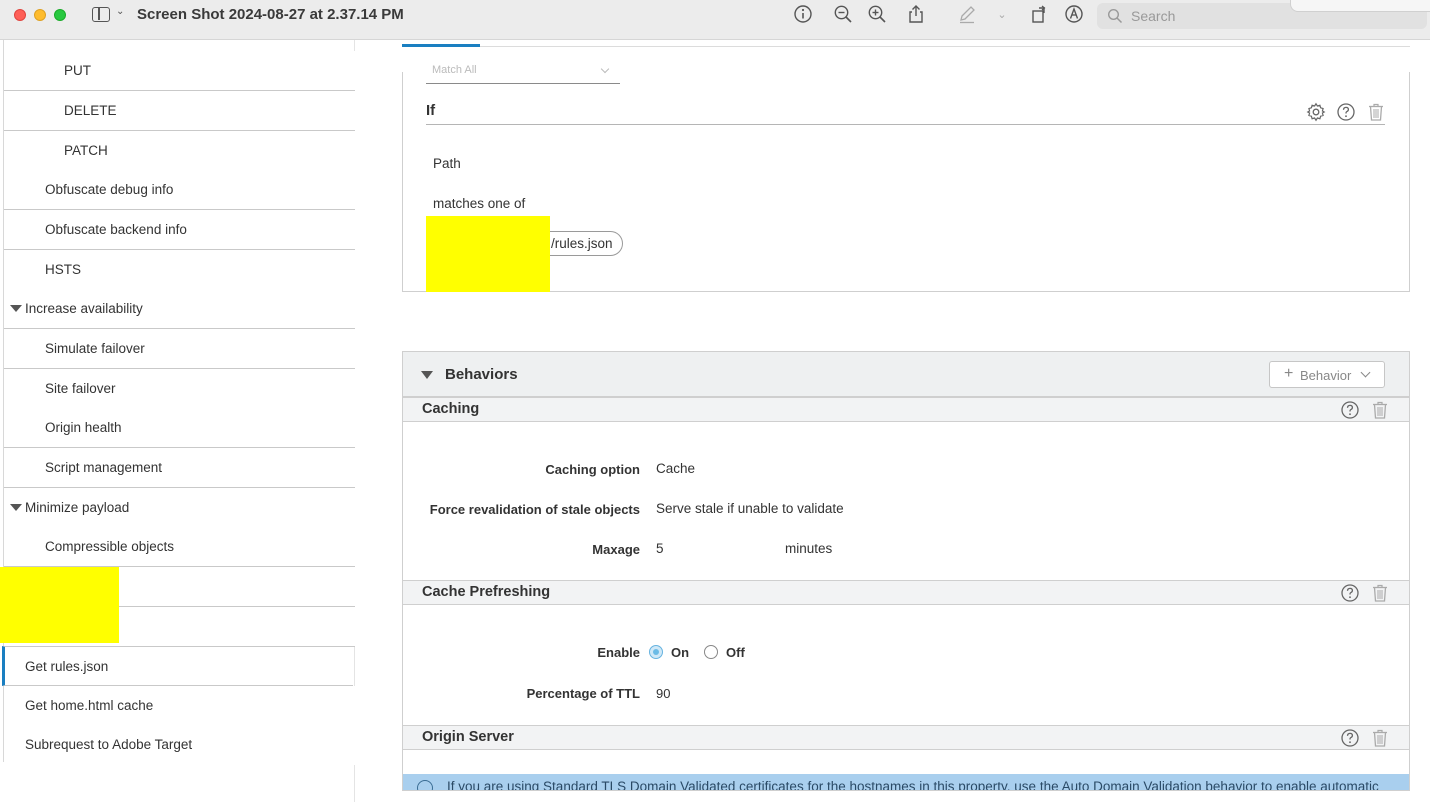 The width and height of the screenshot is (1430, 802). Describe the element at coordinates (906, 737) in the screenshot. I see `origin-section-header: Origin Server` at that location.